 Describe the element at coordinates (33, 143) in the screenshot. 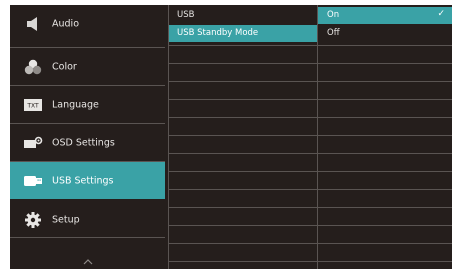

I see `osd-settings-icon` at that location.